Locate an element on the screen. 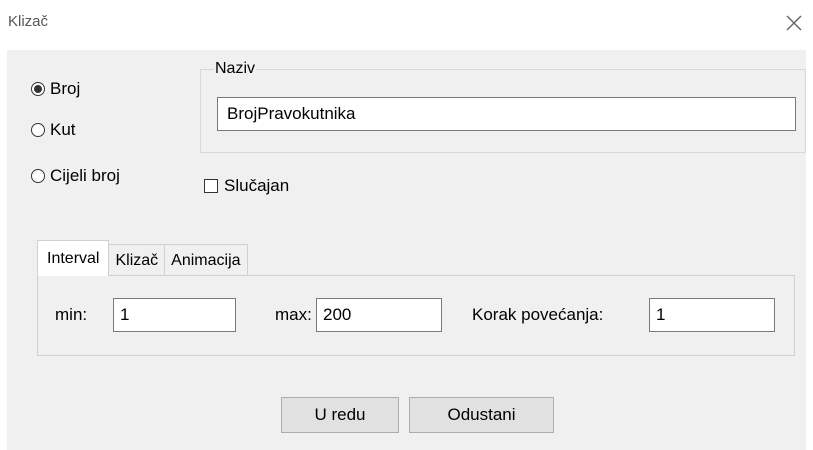 This screenshot has height=450, width=813. radio-checked-icon is located at coordinates (38, 89).